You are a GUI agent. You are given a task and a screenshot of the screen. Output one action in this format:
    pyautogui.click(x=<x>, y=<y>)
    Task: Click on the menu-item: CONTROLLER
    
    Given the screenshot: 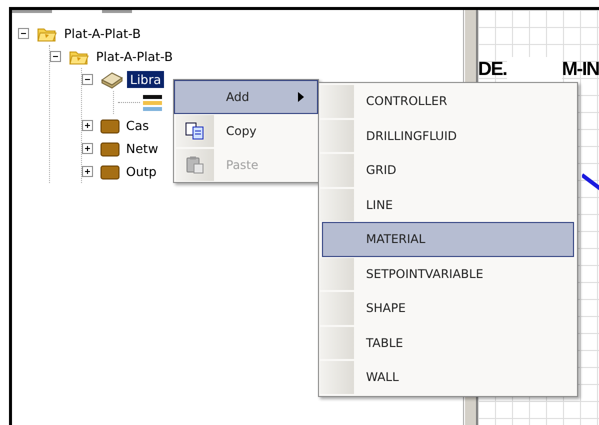 What is the action you would take?
    pyautogui.click(x=448, y=101)
    